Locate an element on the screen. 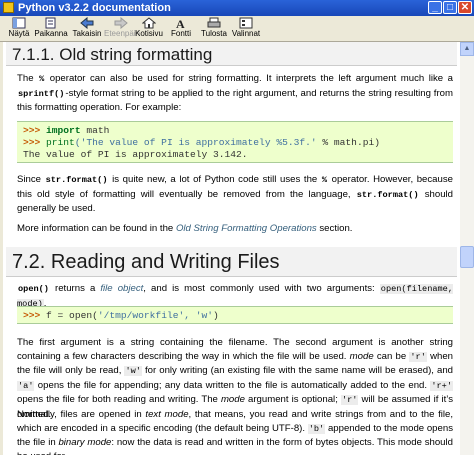  locate-icon is located at coordinates (50, 23).